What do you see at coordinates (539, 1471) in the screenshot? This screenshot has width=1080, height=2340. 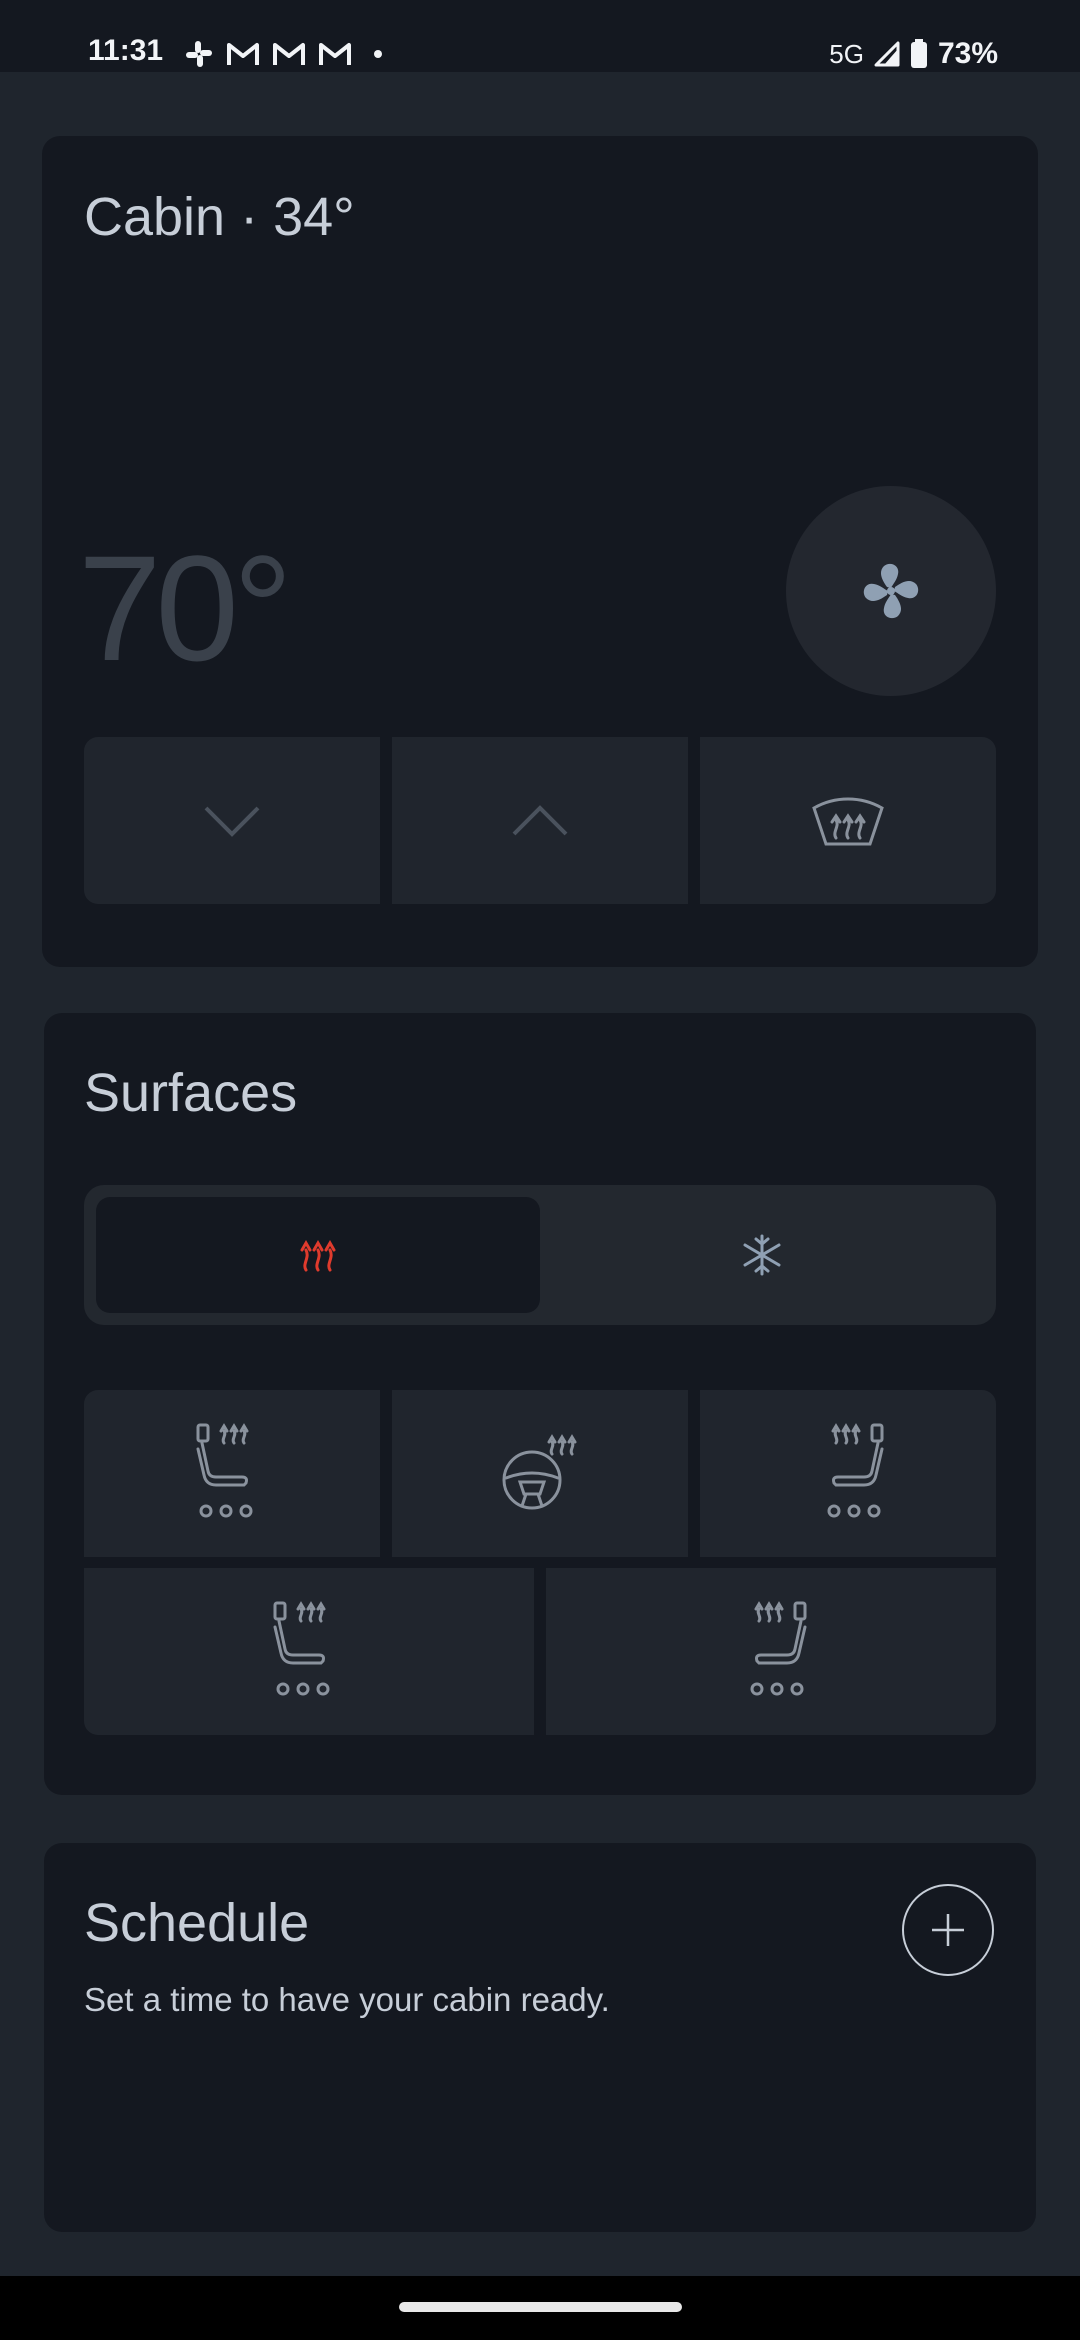 I see `steering-wheel-heat-icon` at bounding box center [539, 1471].